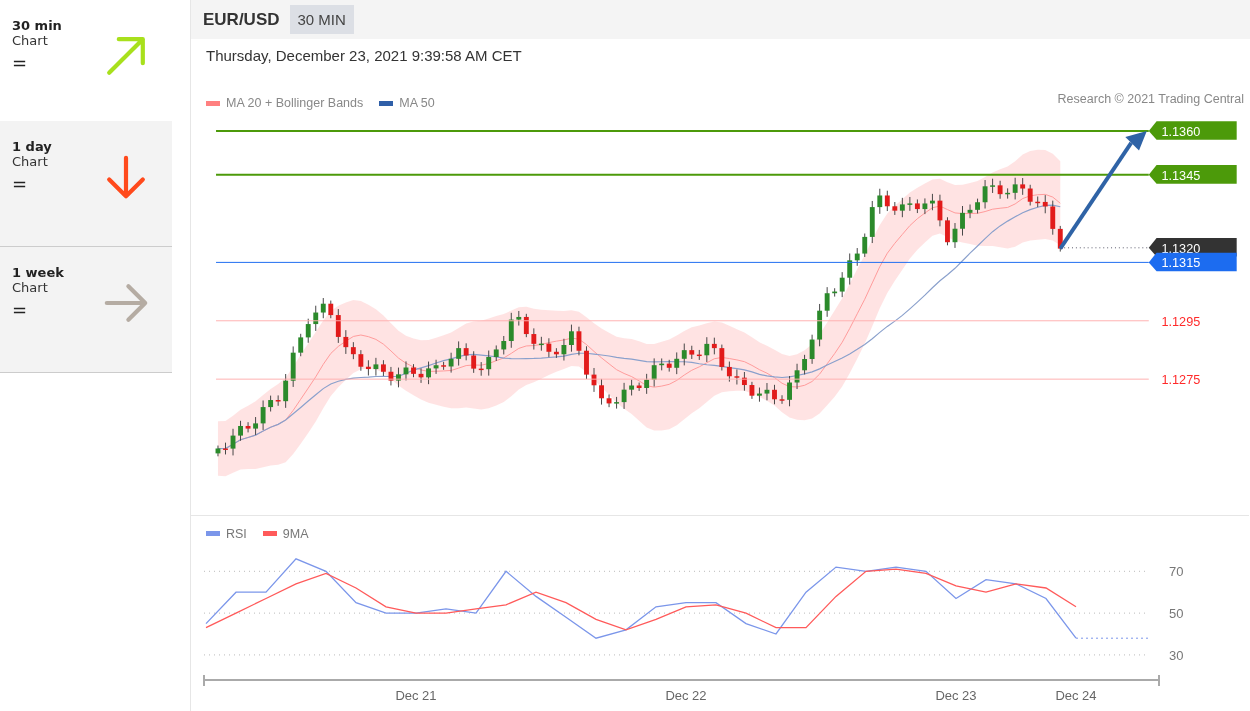 The image size is (1250, 711). What do you see at coordinates (236, 534) in the screenshot?
I see `legend-label: RSI` at bounding box center [236, 534].